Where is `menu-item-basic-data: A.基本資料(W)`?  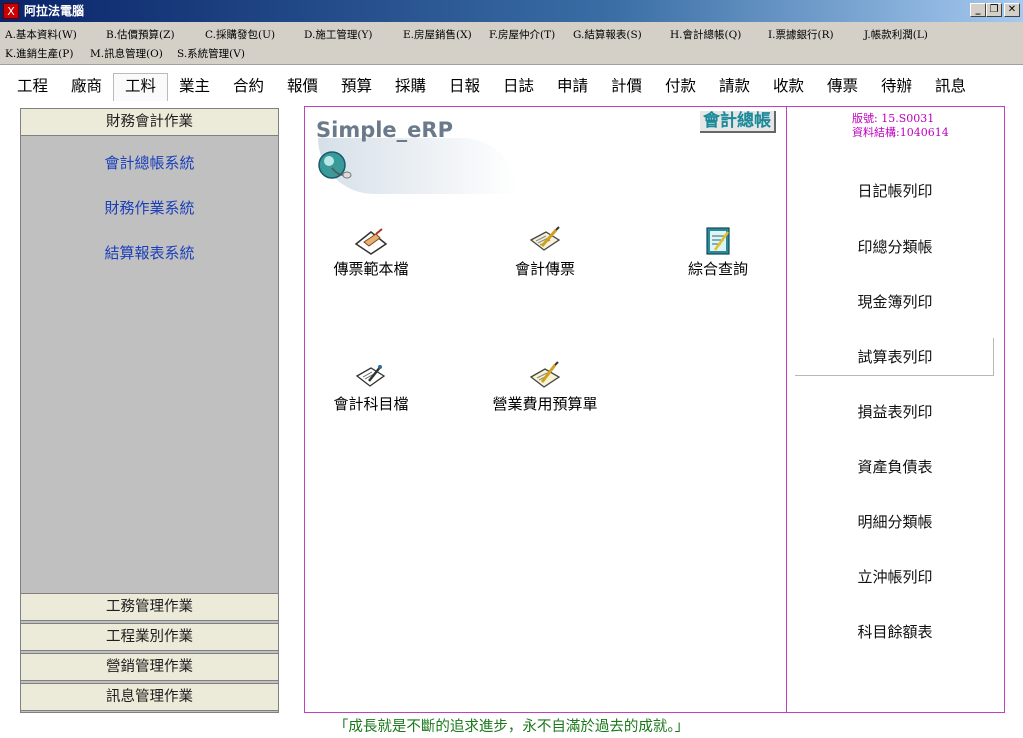
menu-item-basic-data: A.基本資料(W) is located at coordinates (41, 35).